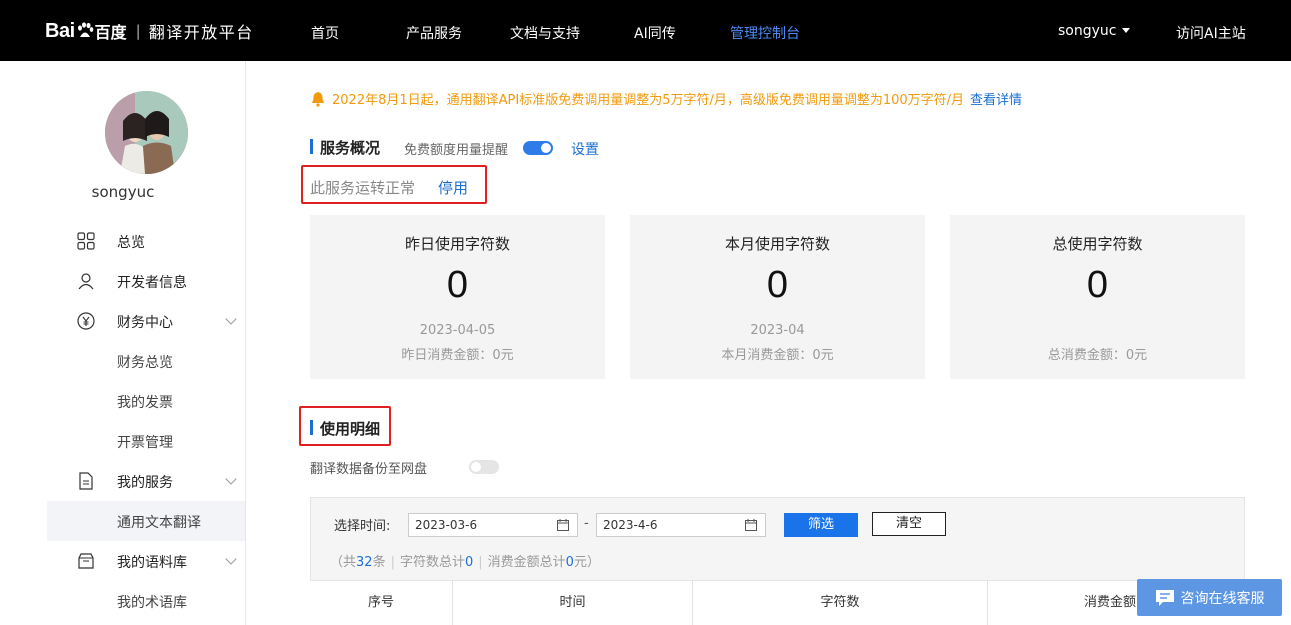  Describe the element at coordinates (484, 467) in the screenshot. I see `backup-toggle` at that location.